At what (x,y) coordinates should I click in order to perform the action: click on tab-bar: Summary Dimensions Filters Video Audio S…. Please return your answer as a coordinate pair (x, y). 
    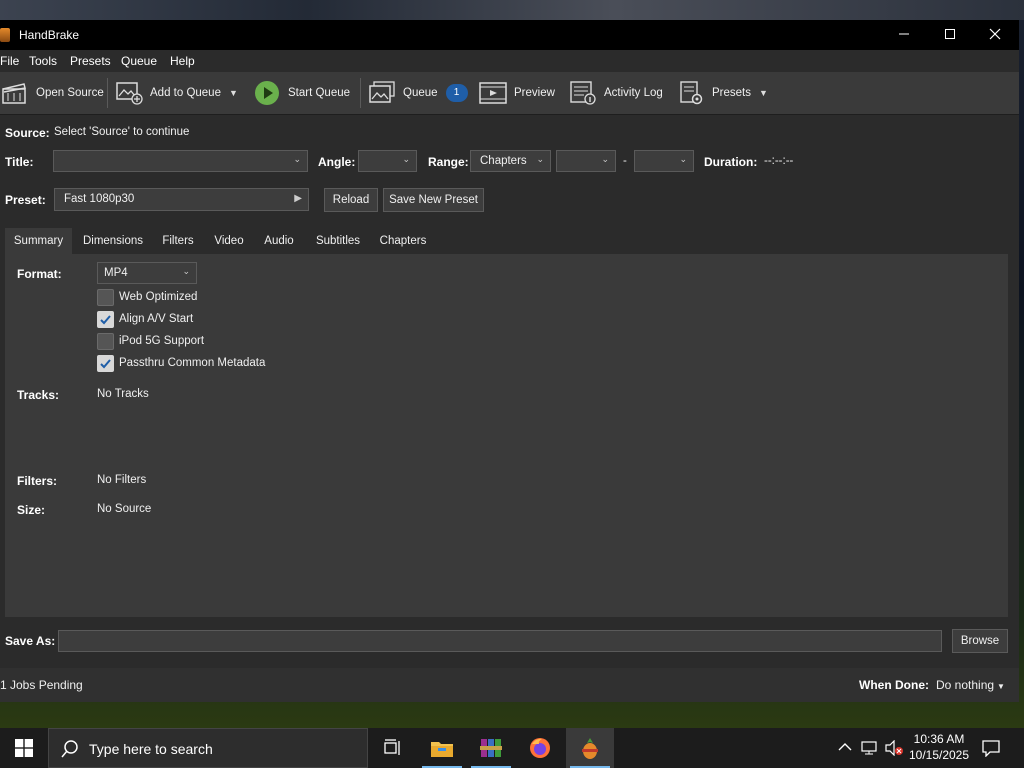
    Looking at the image, I should click on (506, 241).